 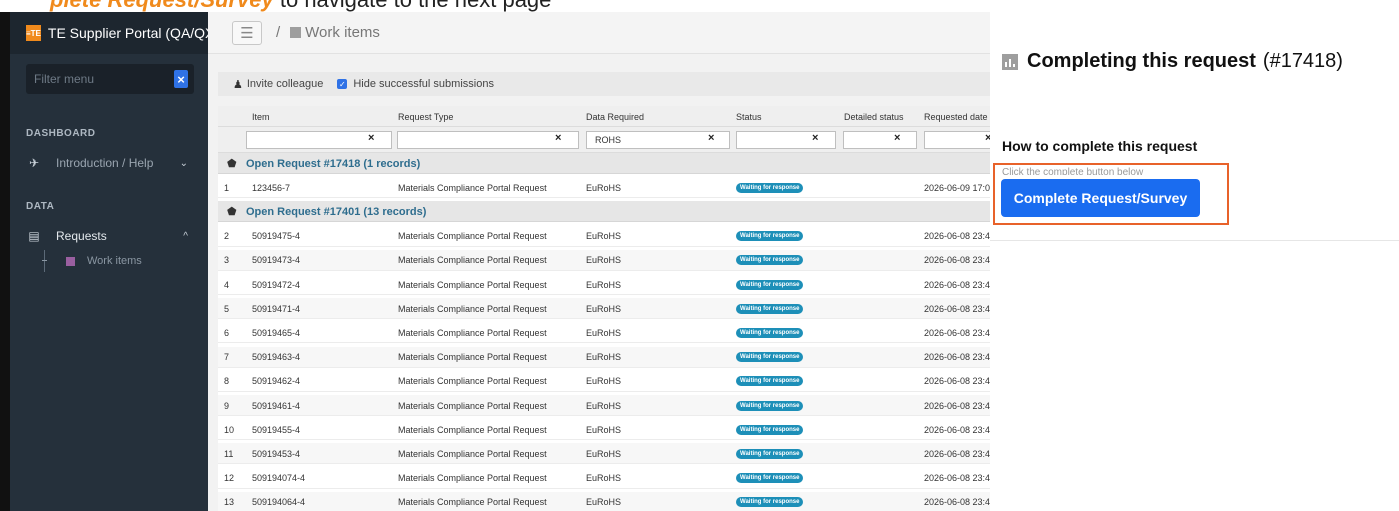 I want to click on filter-status-input, so click(x=786, y=140).